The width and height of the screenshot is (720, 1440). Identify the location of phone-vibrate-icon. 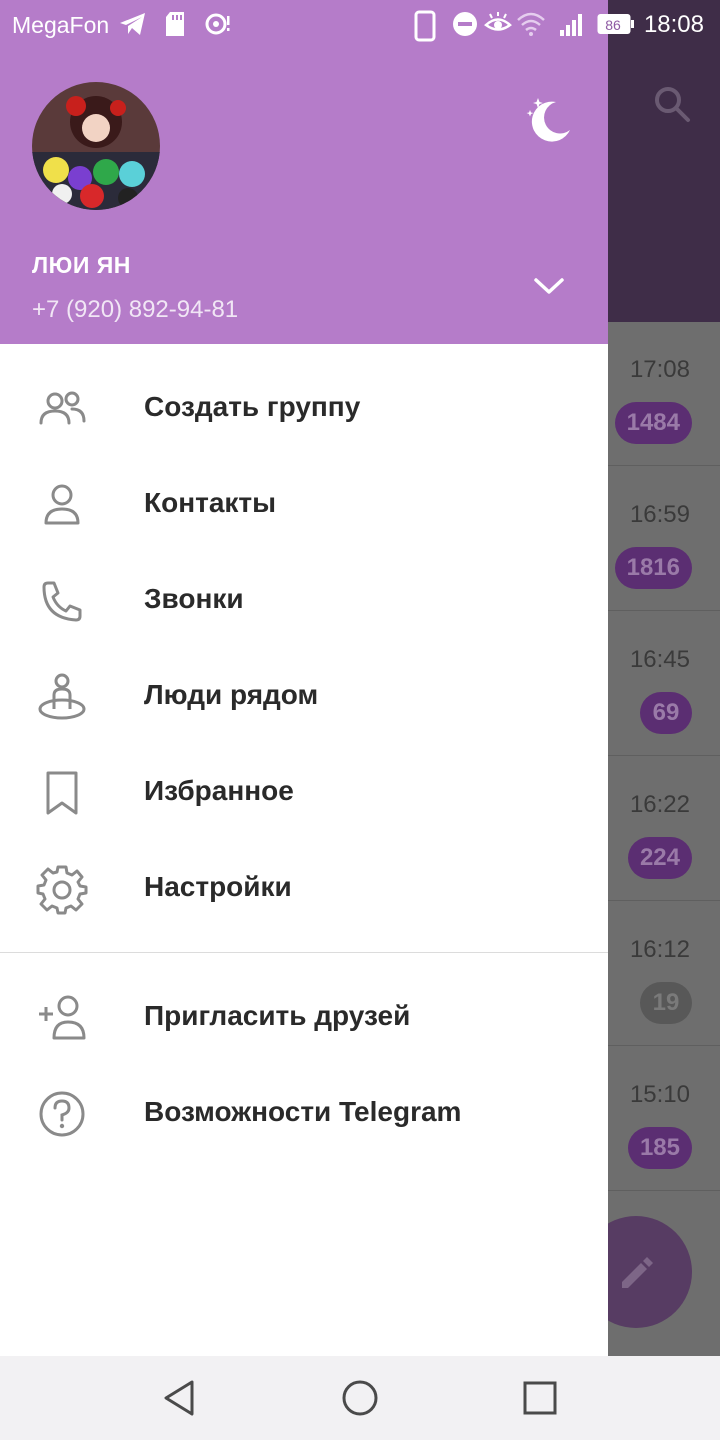
(425, 29).